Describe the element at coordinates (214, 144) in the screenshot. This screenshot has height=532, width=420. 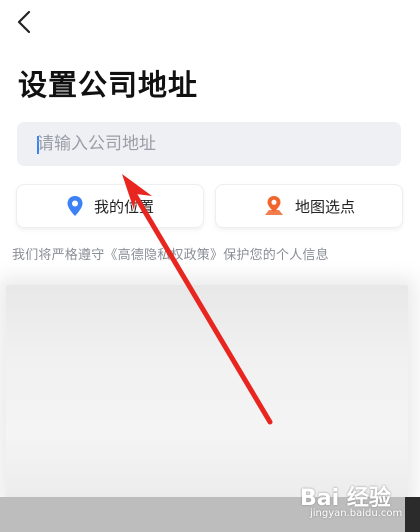
I see `address-input` at that location.